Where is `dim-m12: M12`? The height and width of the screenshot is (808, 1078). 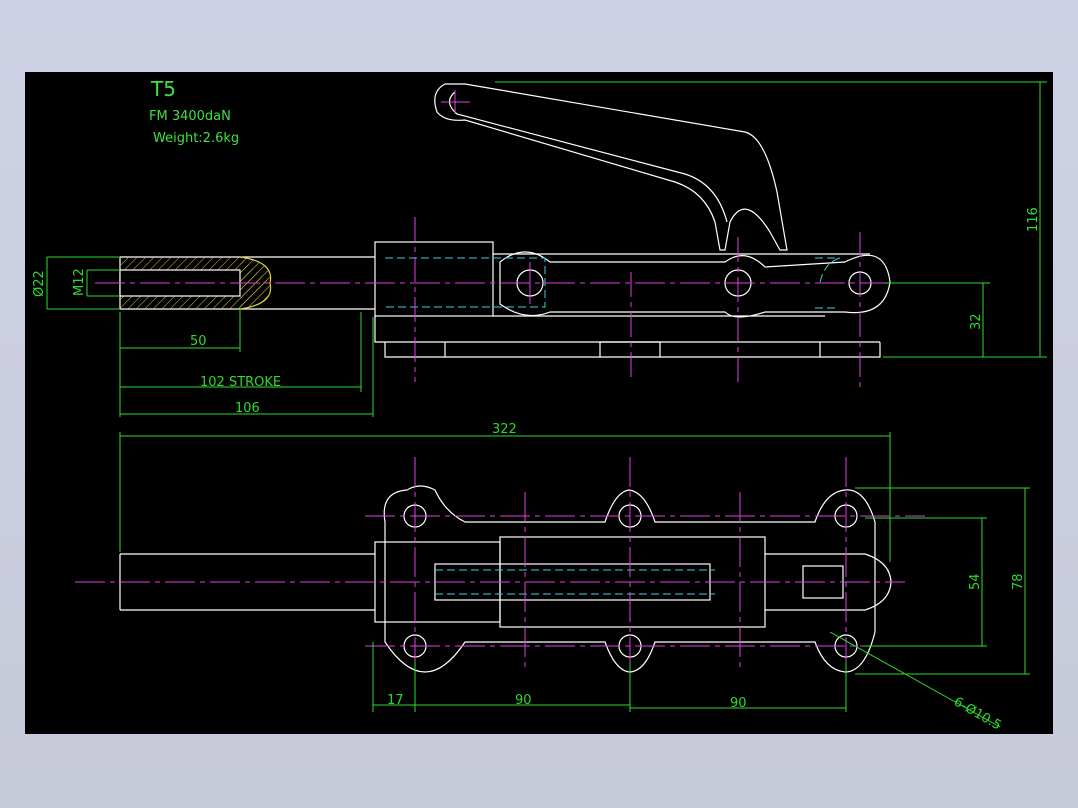 dim-m12: M12 is located at coordinates (79, 282).